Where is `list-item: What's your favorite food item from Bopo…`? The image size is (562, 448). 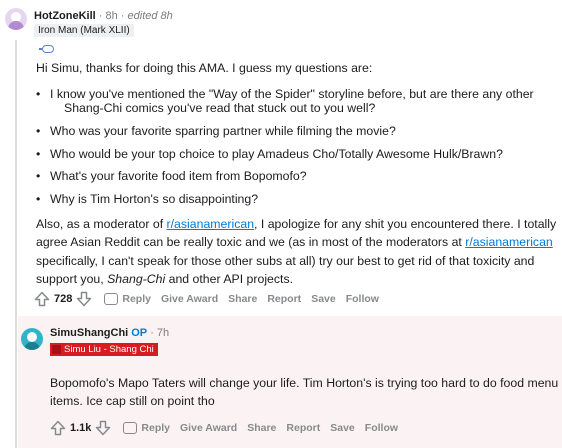
list-item: What's your favorite food item from Bopo… is located at coordinates (269, 178).